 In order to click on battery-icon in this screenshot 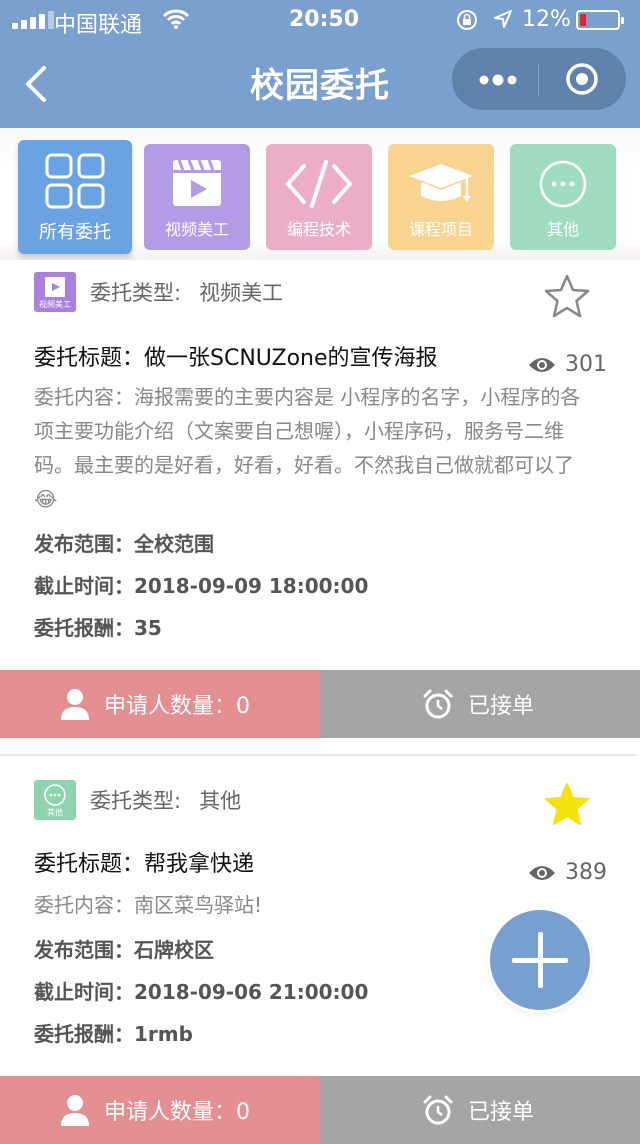, I will do `click(600, 20)`.